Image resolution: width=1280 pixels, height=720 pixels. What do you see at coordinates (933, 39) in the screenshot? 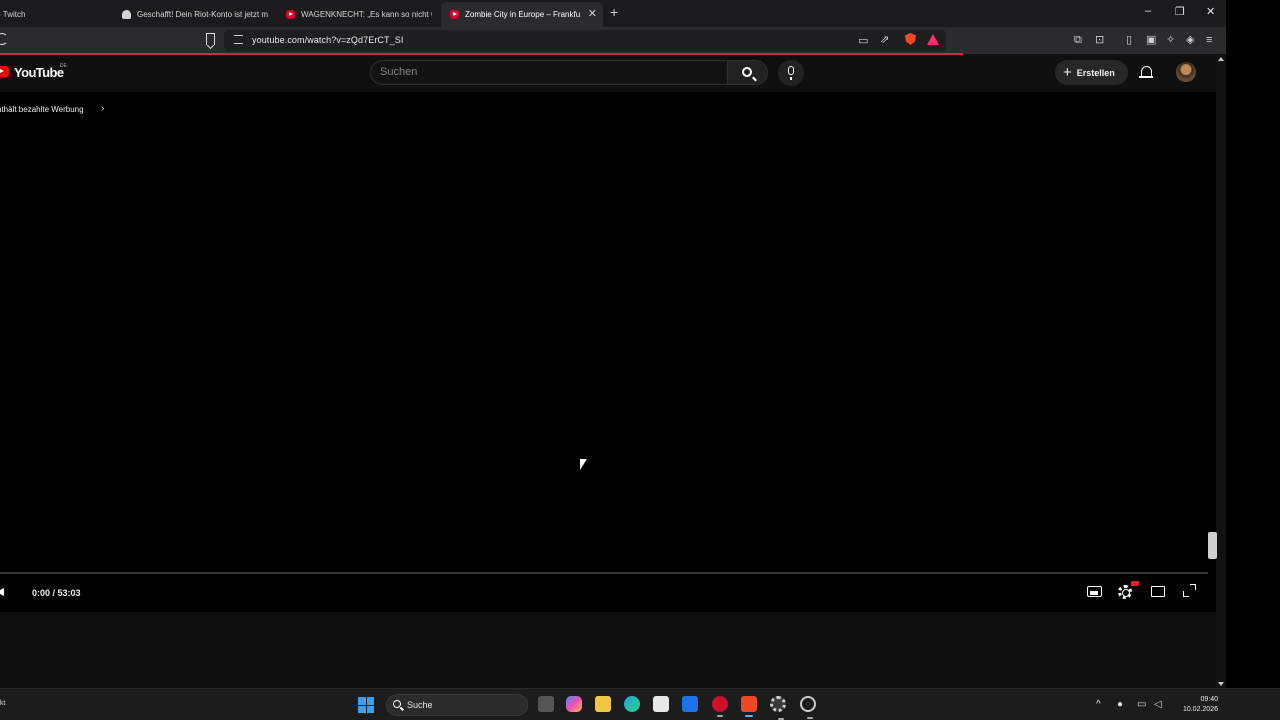
I see `brave-rewards-icon` at bounding box center [933, 39].